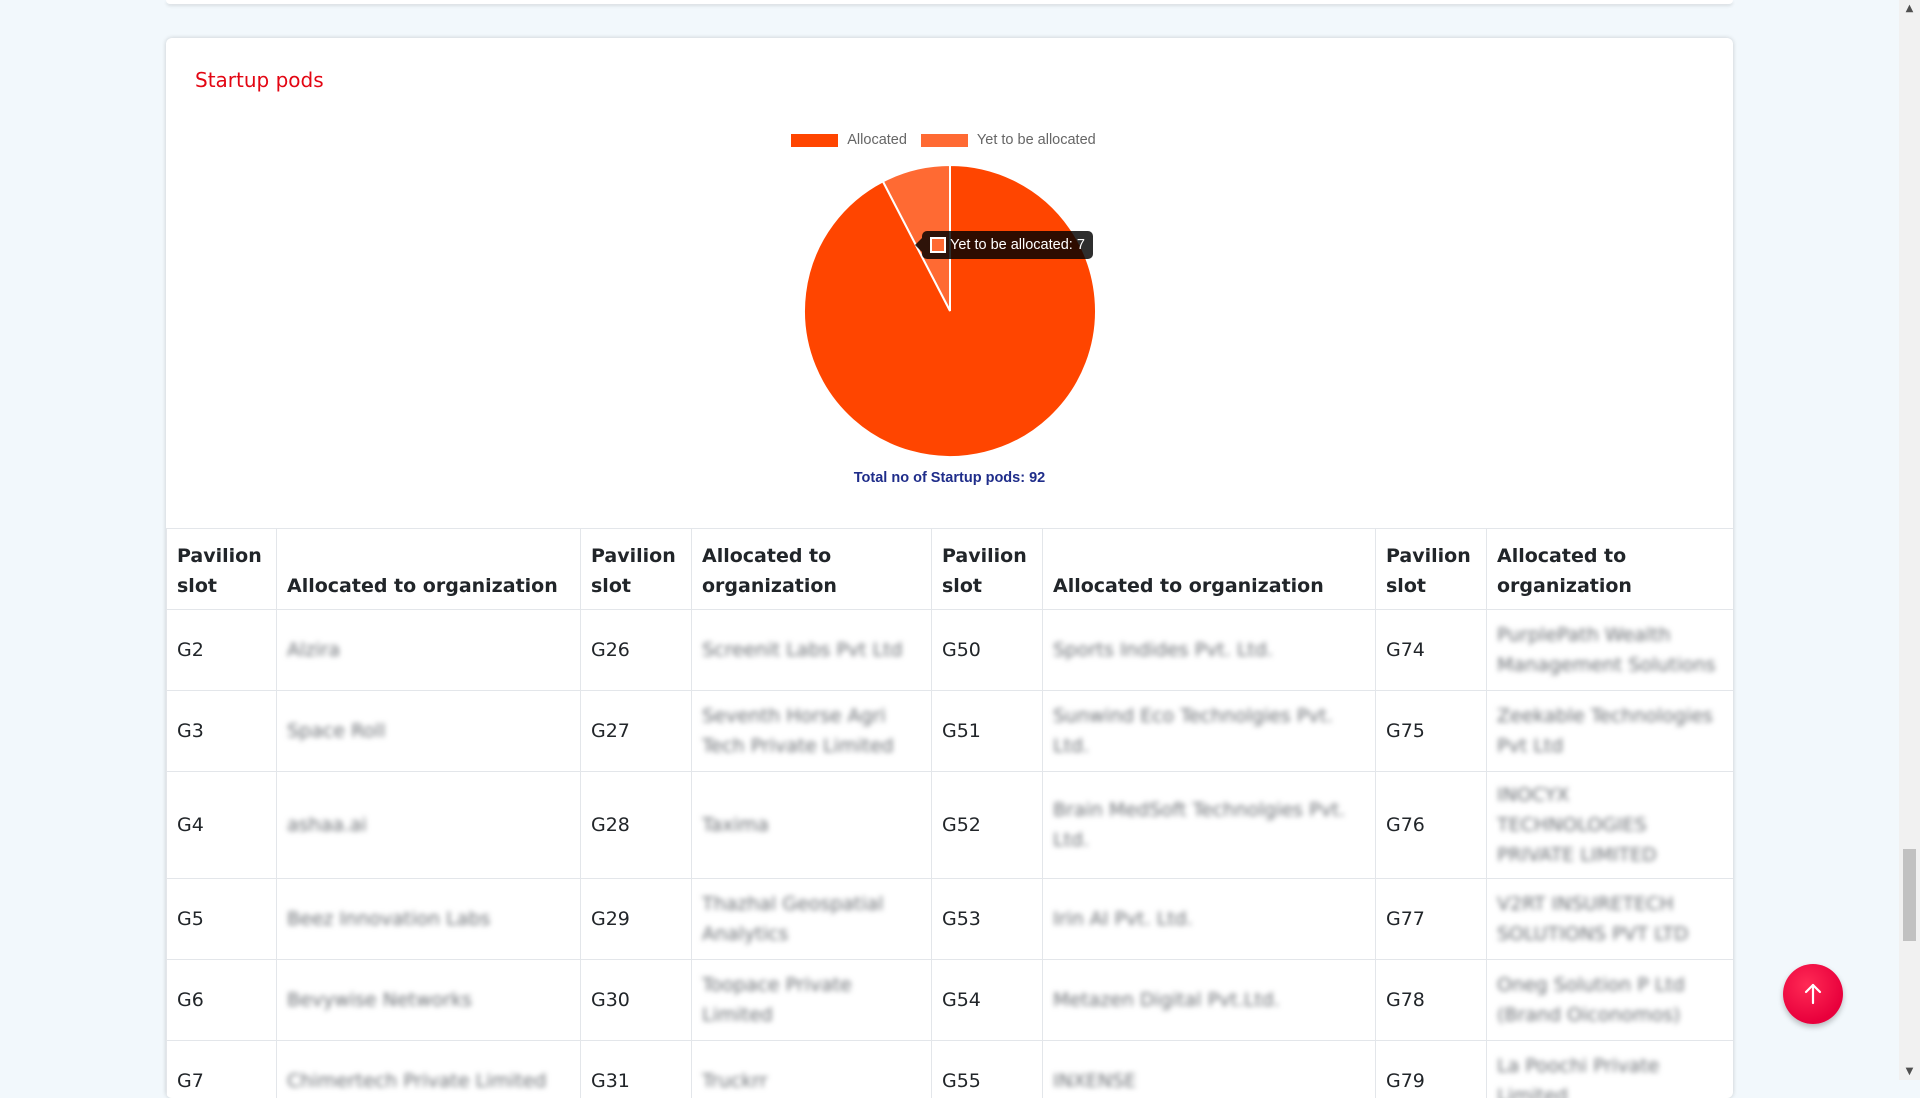  What do you see at coordinates (429, 825) in the screenshot?
I see `organization-cell: ashaa.ai` at bounding box center [429, 825].